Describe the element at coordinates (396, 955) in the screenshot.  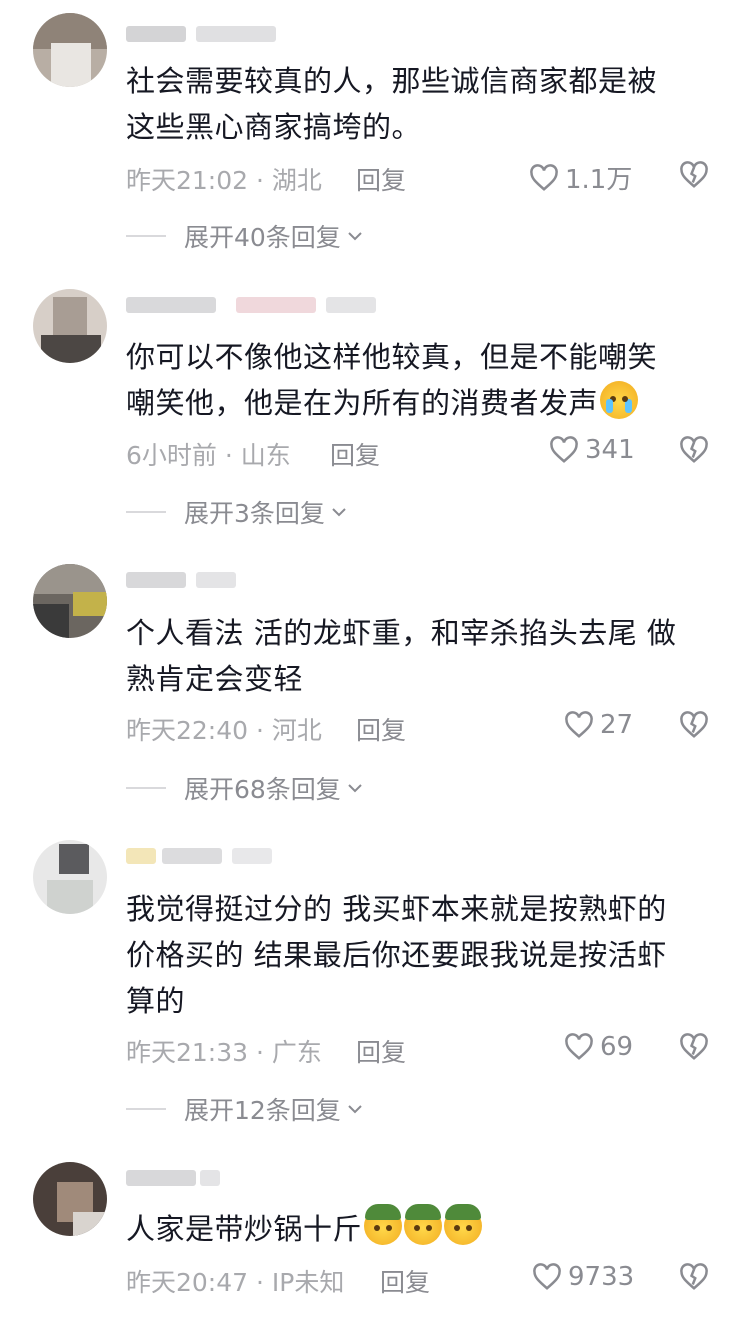
I see `comment-text-line: 价格买的 结果最后你还要跟我说是按活虾` at that location.